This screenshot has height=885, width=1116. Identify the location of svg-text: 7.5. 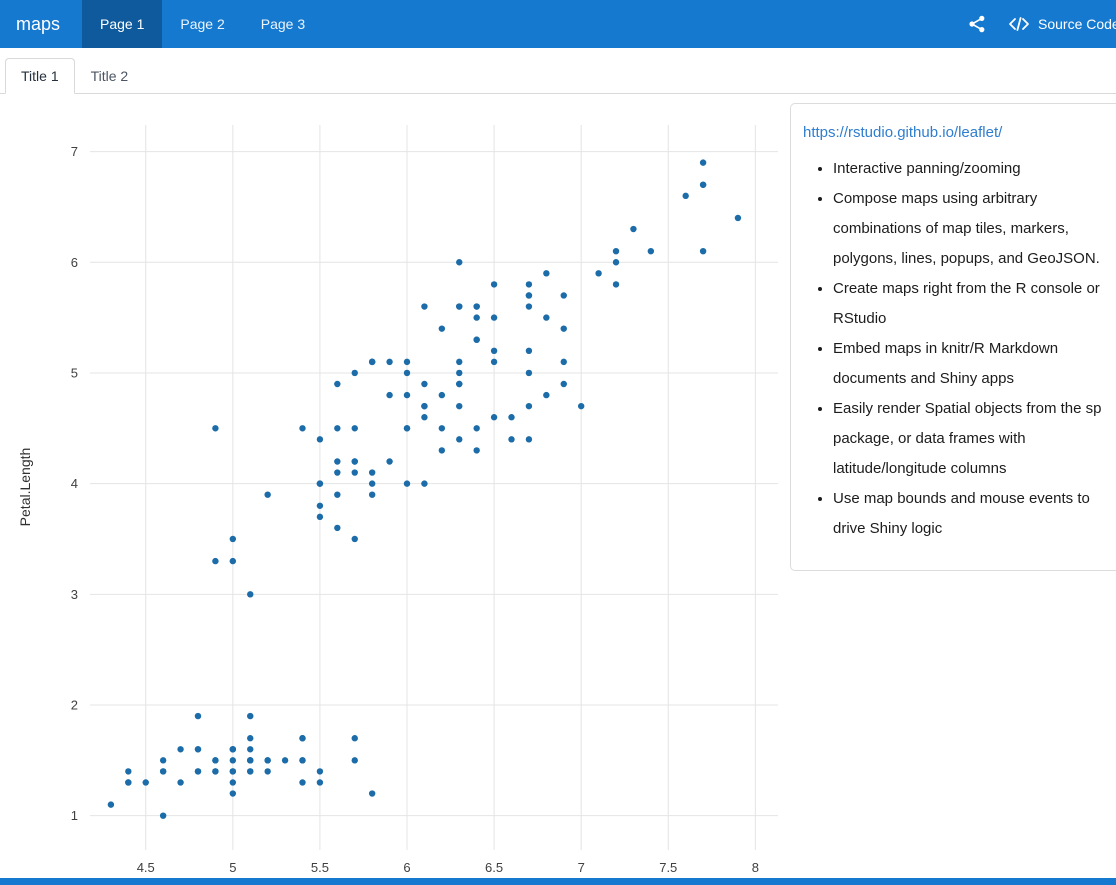
(668, 867).